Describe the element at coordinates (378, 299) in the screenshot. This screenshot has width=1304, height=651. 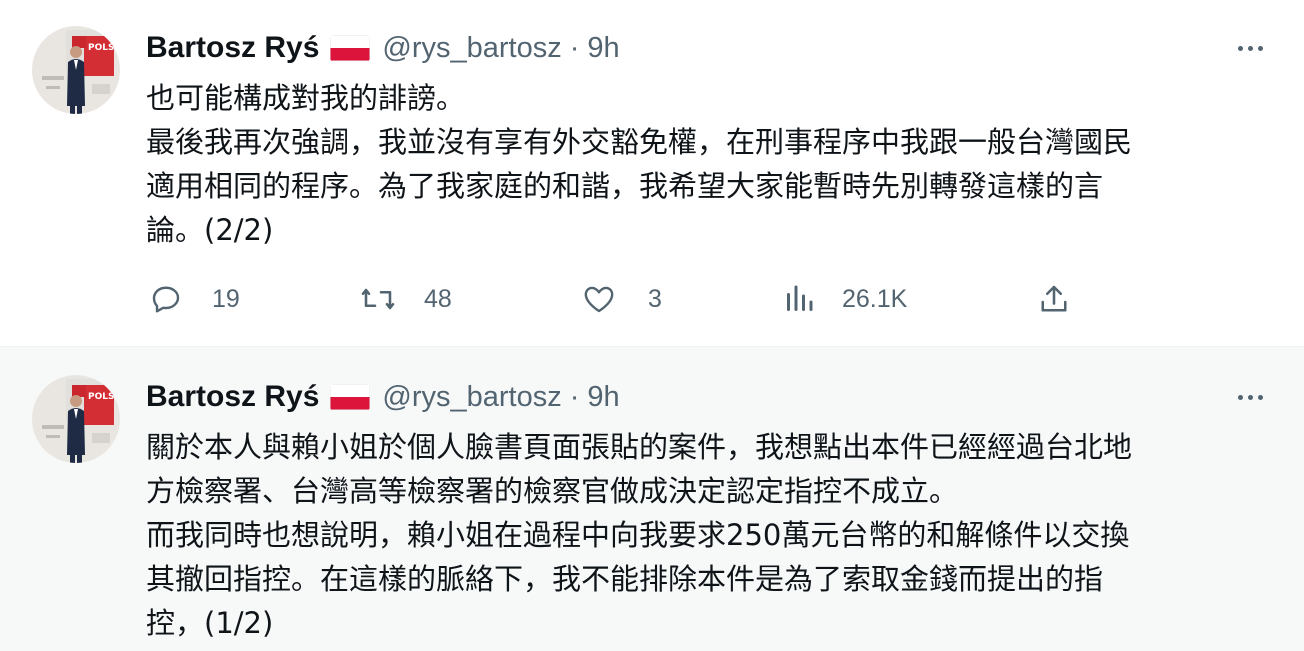
I see `retweet-icon` at that location.